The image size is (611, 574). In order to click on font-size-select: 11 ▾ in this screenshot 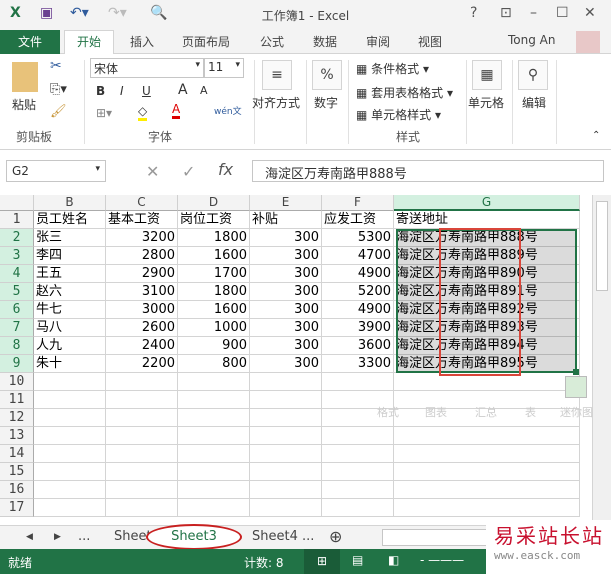, I will do `click(224, 68)`.